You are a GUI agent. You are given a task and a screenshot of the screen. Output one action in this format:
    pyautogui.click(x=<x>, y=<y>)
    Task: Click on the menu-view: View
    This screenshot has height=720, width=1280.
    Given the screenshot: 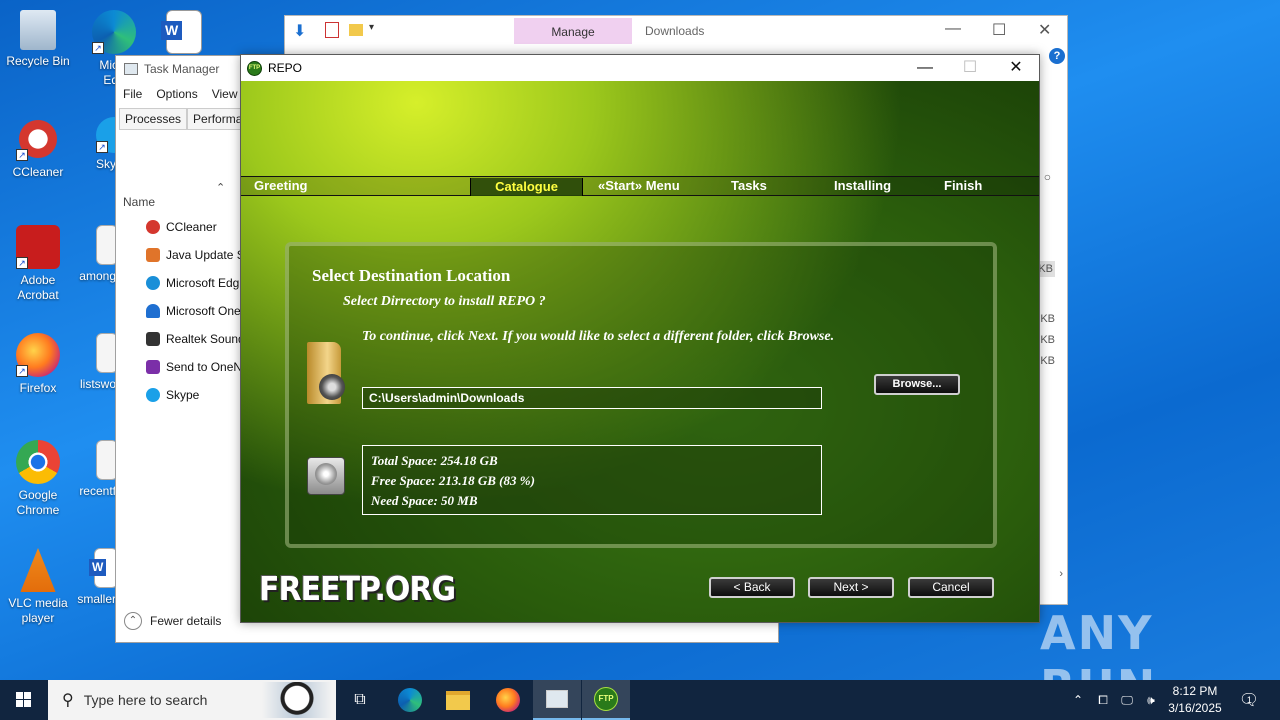 What is the action you would take?
    pyautogui.click(x=225, y=94)
    